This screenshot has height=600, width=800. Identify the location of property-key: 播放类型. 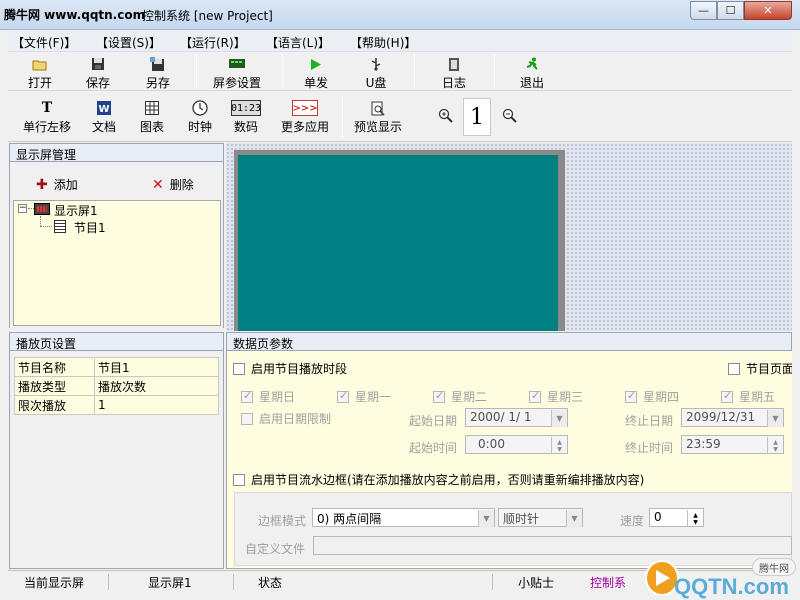
(54, 386).